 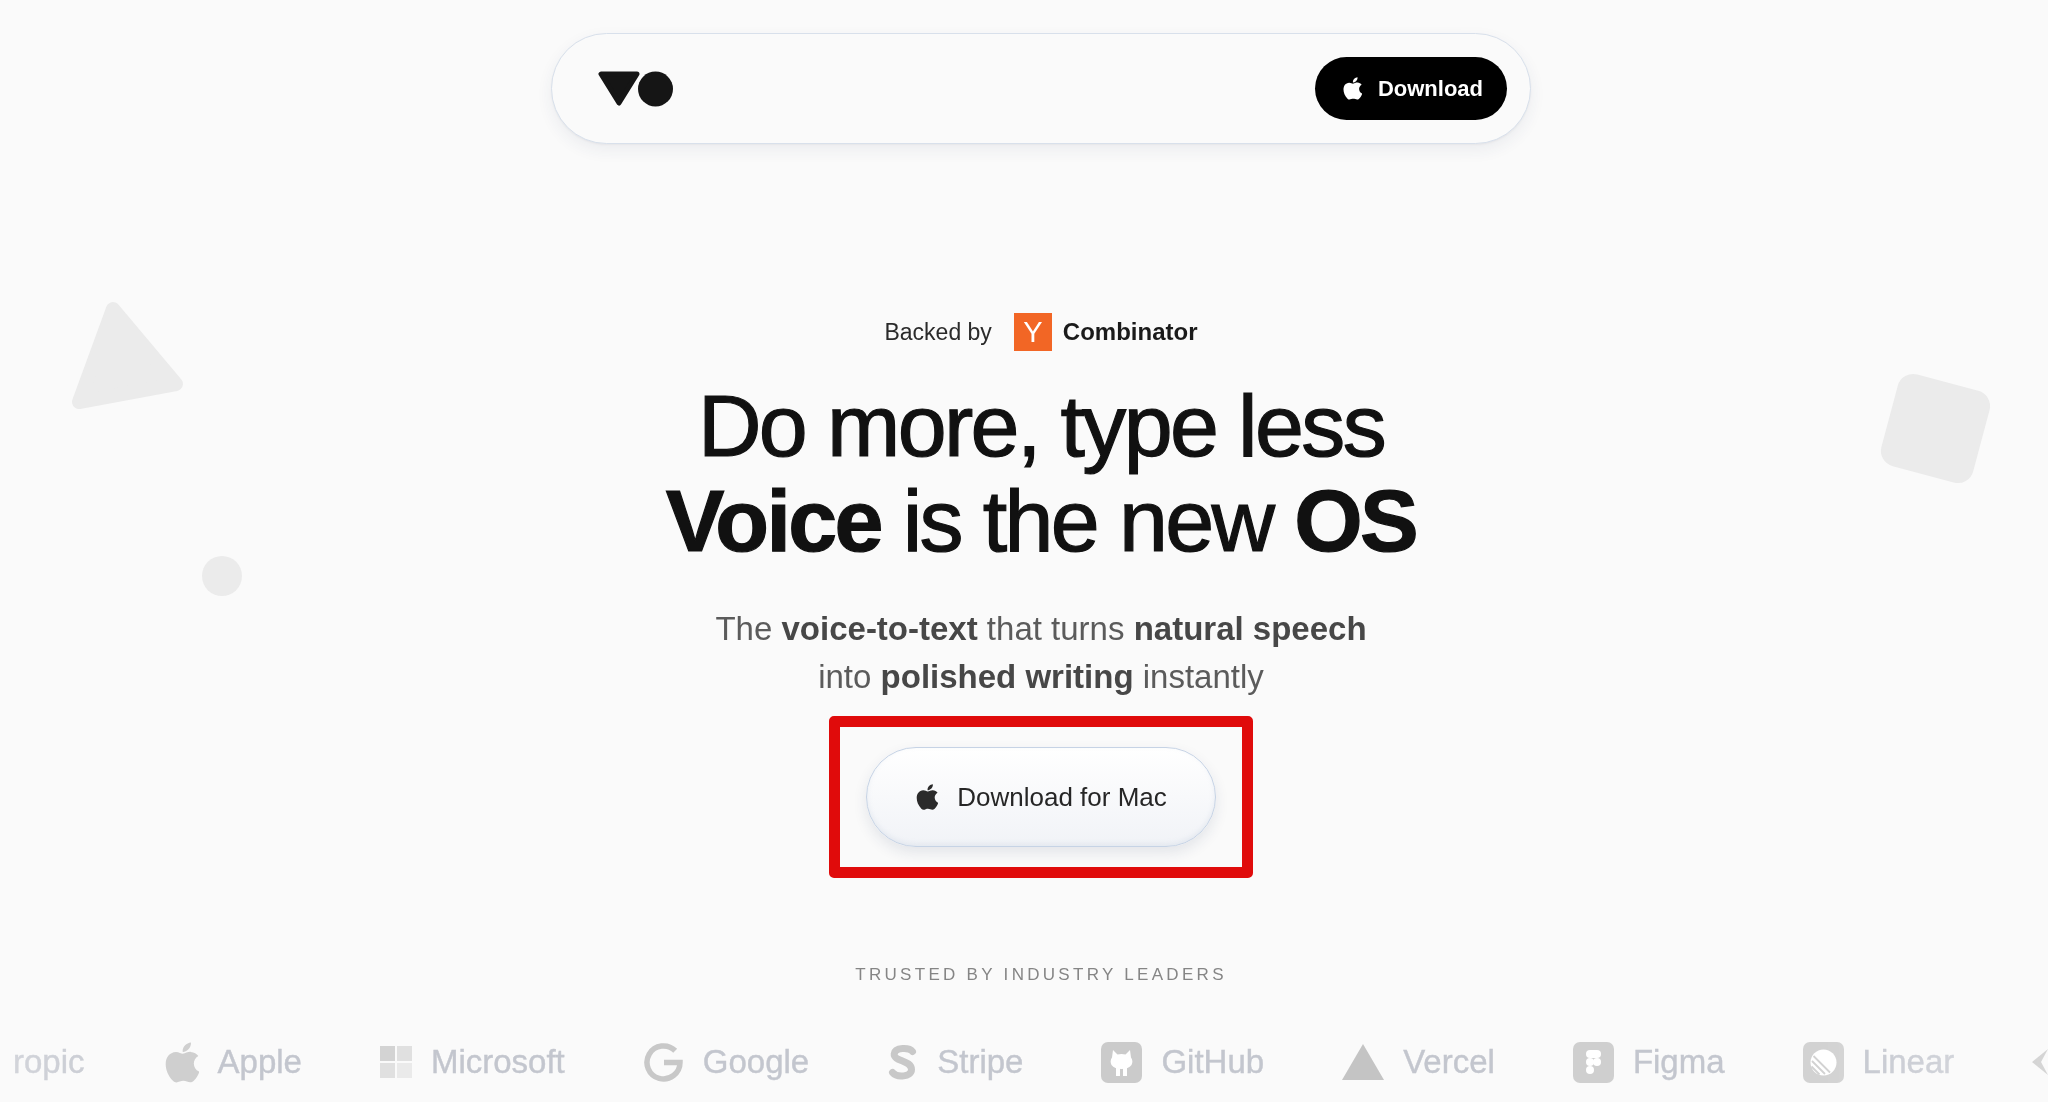 I want to click on headline: Do more, type less, so click(x=1041, y=425).